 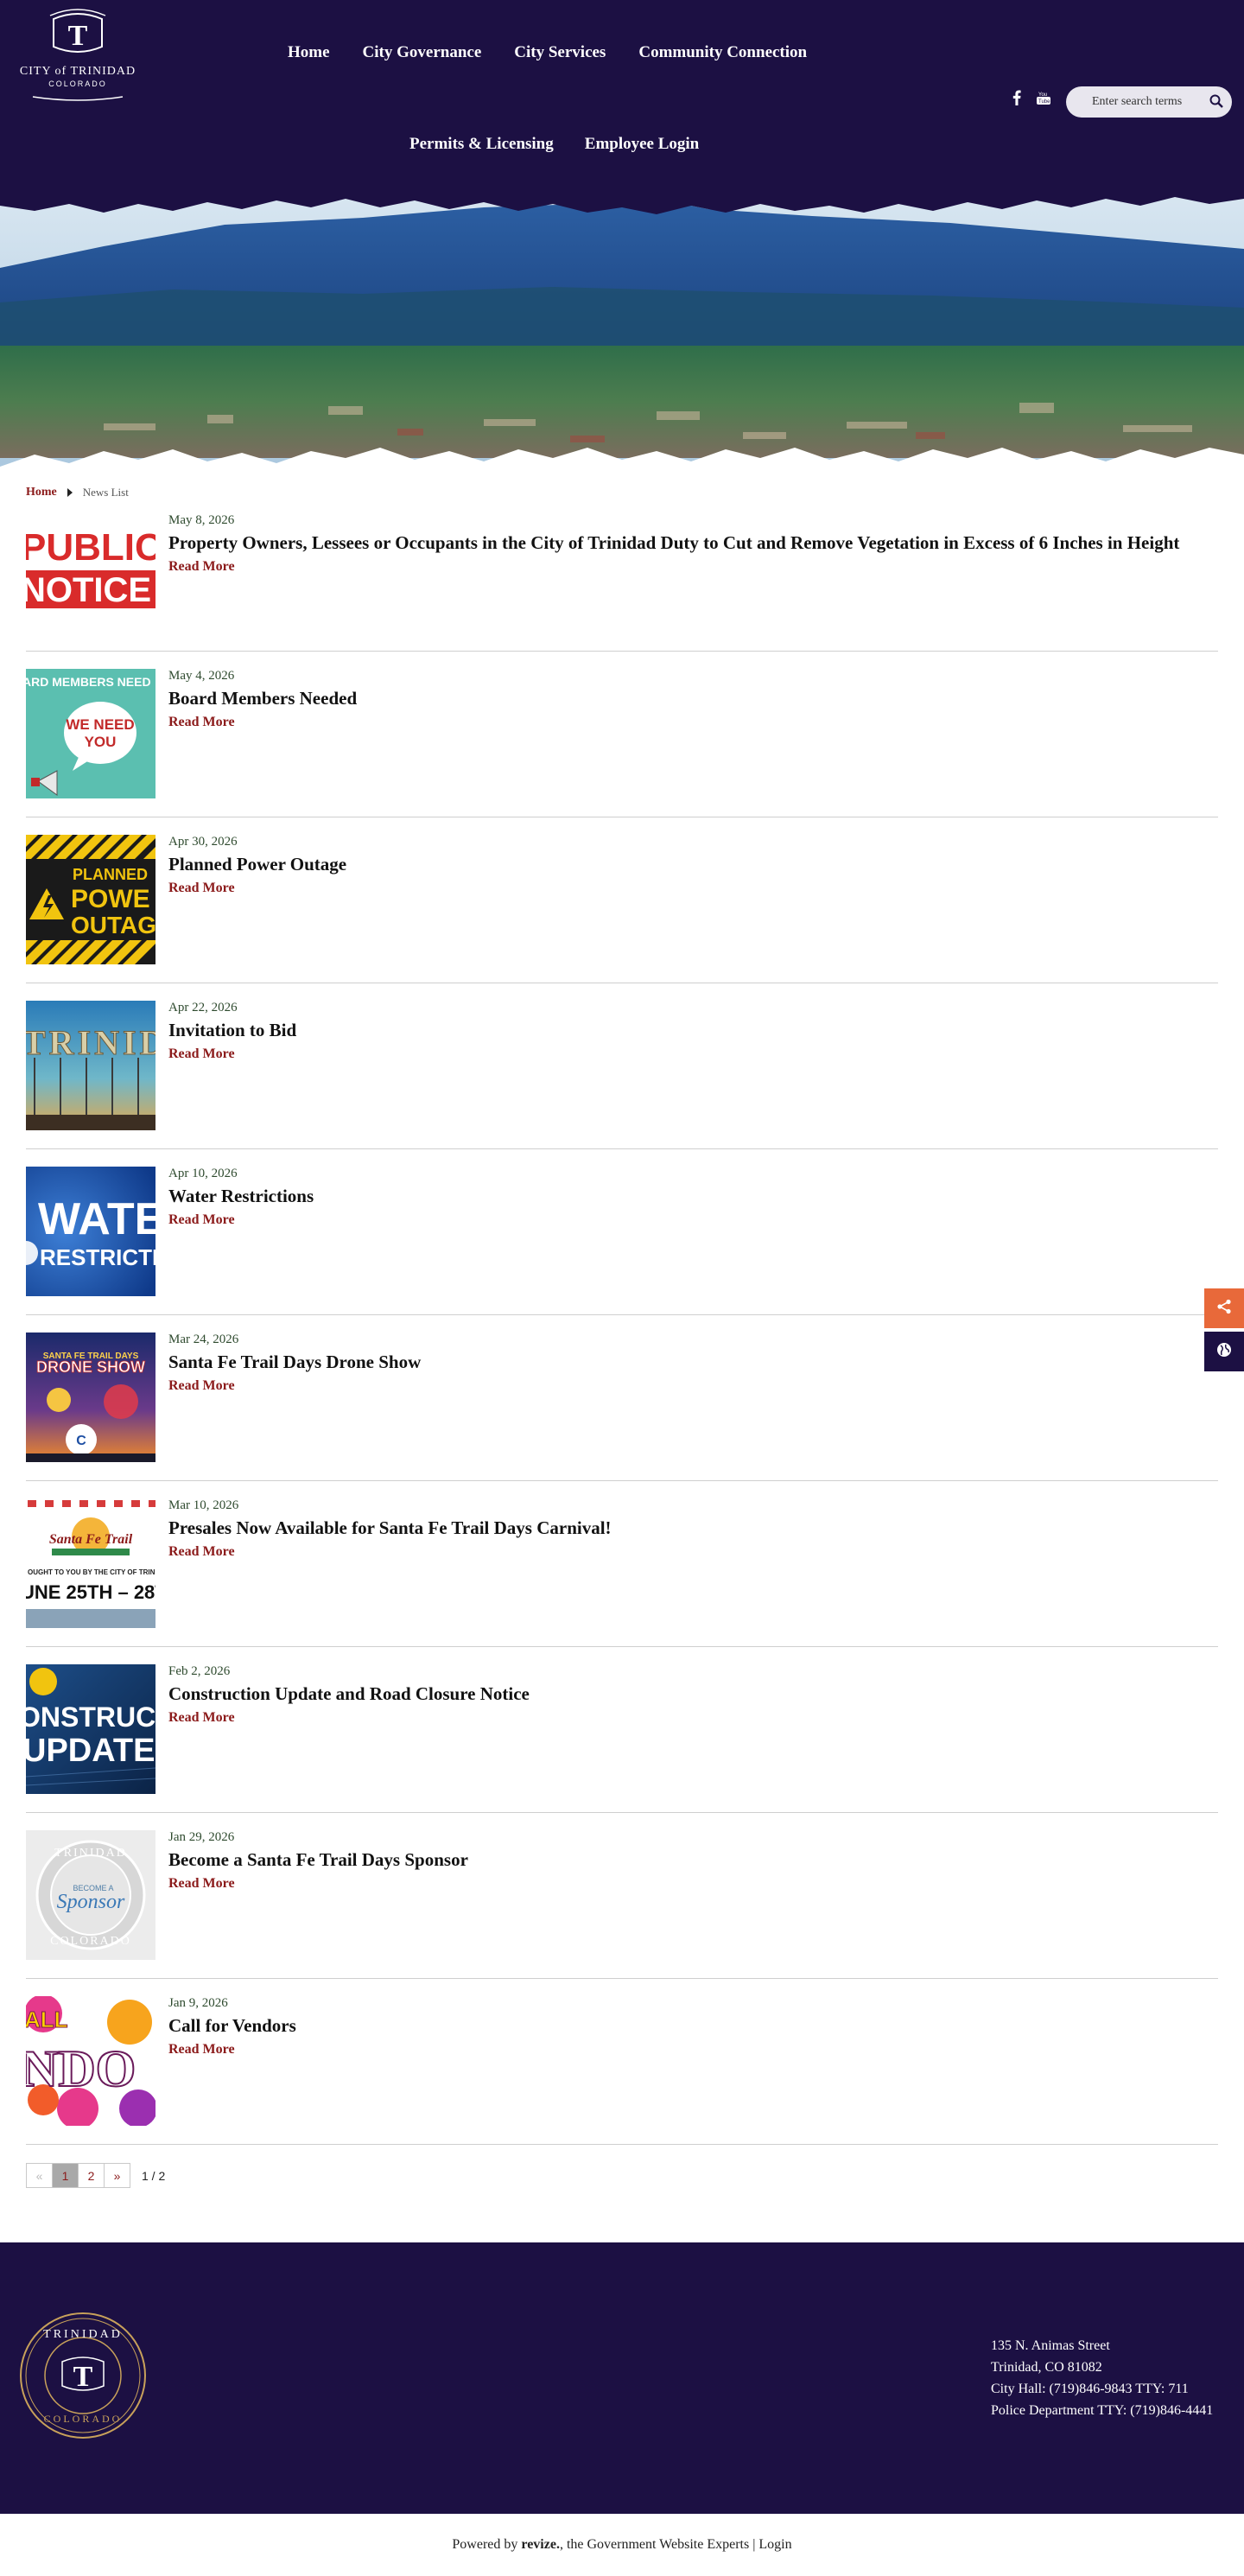 I want to click on search-box, so click(x=1149, y=102).